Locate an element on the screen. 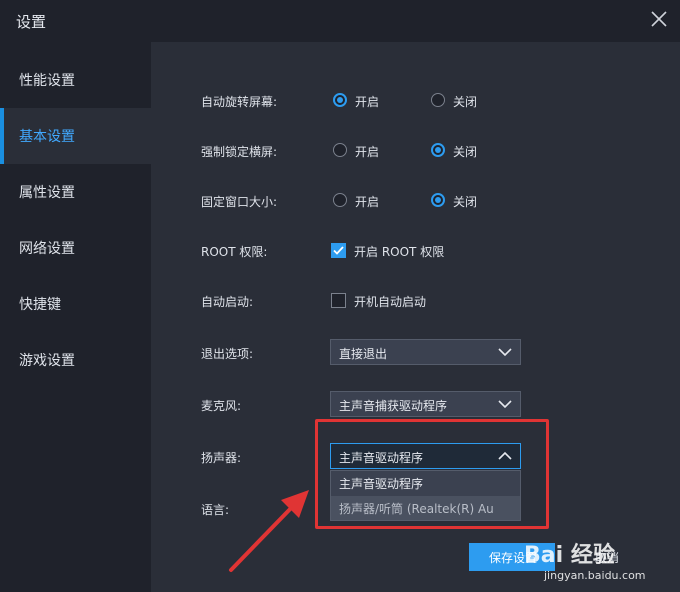 The height and width of the screenshot is (592, 680). force-landscape-on-label: 开启 is located at coordinates (367, 152).